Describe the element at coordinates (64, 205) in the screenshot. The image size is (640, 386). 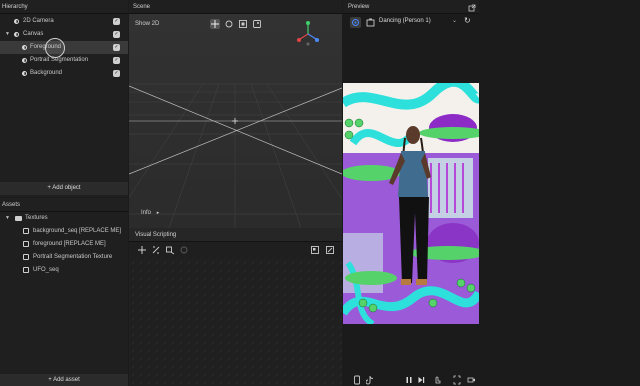
I see `assets-title: Assets` at that location.